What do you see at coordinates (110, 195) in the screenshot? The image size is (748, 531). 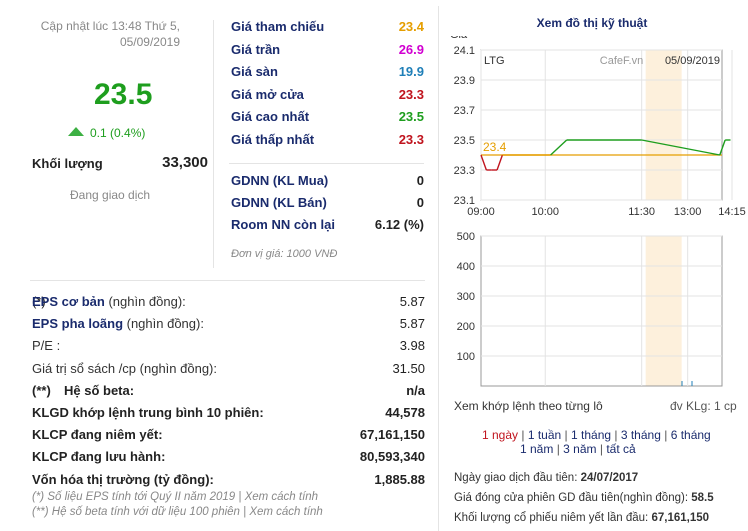 I see `trading-status: Đang giao dịch` at bounding box center [110, 195].